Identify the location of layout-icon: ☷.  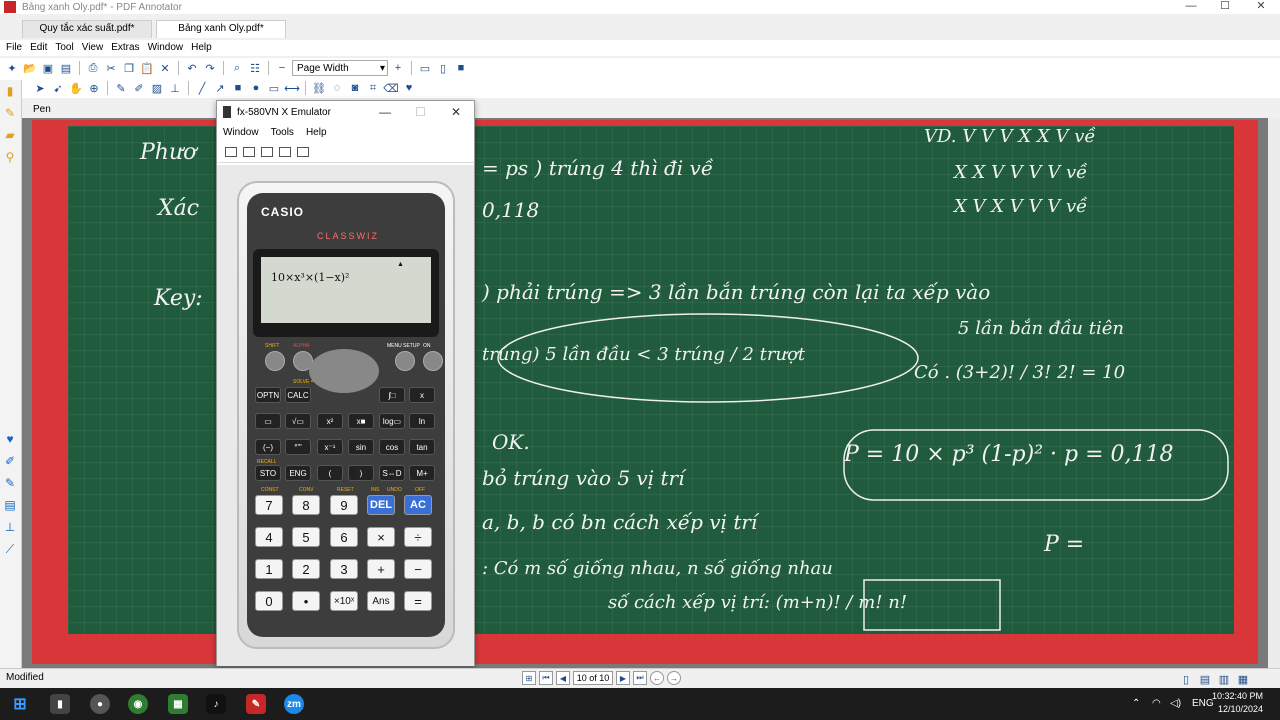
(255, 68).